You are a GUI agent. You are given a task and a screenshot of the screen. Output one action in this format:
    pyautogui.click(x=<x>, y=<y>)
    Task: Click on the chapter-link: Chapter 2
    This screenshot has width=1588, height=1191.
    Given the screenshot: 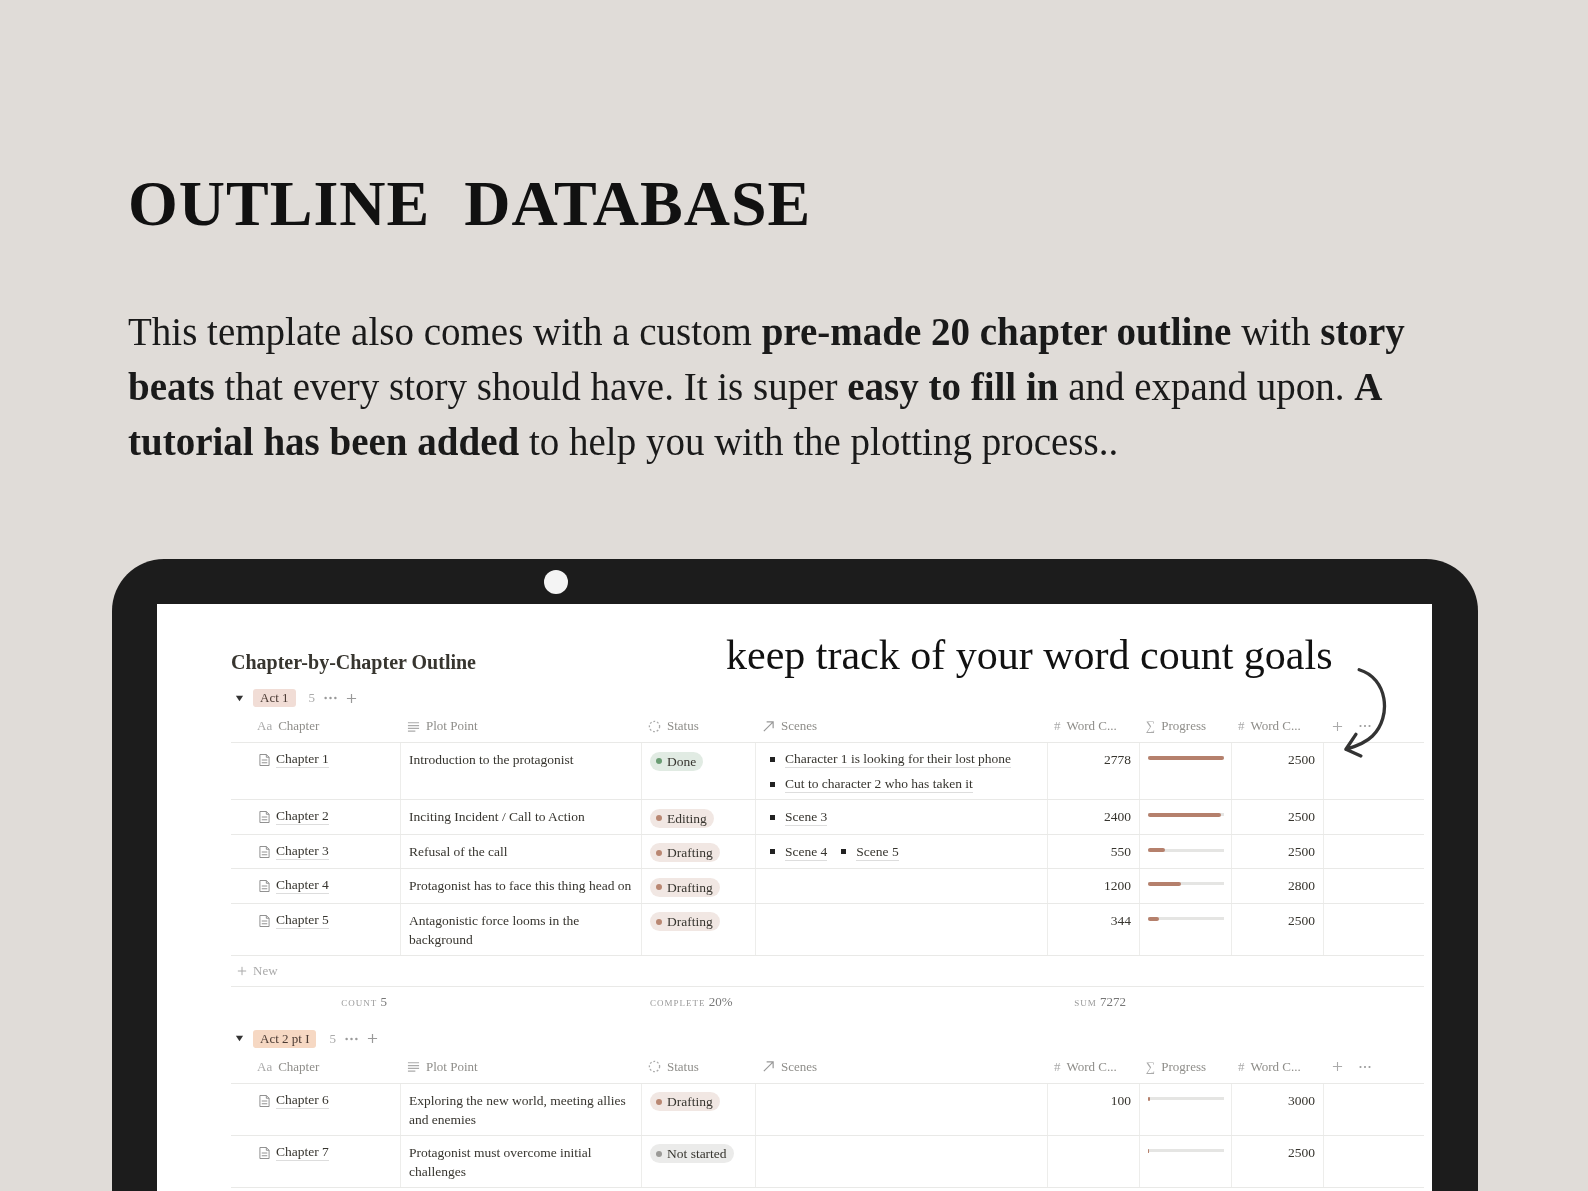 What is the action you would take?
    pyautogui.click(x=302, y=816)
    